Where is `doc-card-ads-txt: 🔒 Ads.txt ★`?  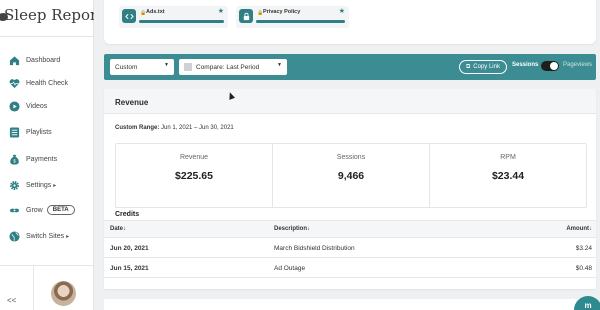 doc-card-ads-txt: 🔒 Ads.txt ★ is located at coordinates (173, 17).